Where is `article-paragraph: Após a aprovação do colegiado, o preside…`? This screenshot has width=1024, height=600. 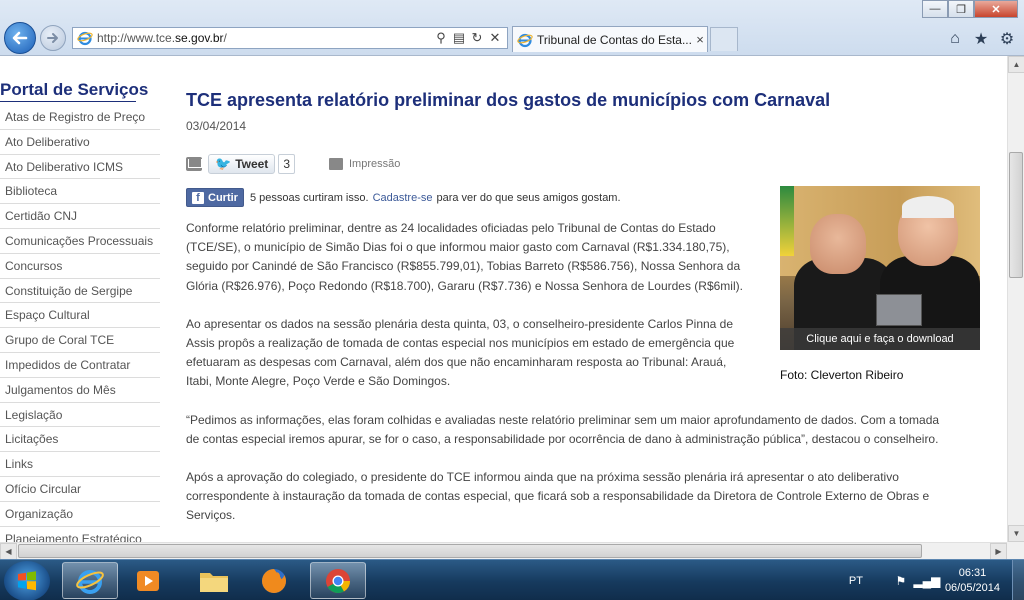
article-paragraph: Após a aprovação do colegiado, o preside… is located at coordinates (558, 496).